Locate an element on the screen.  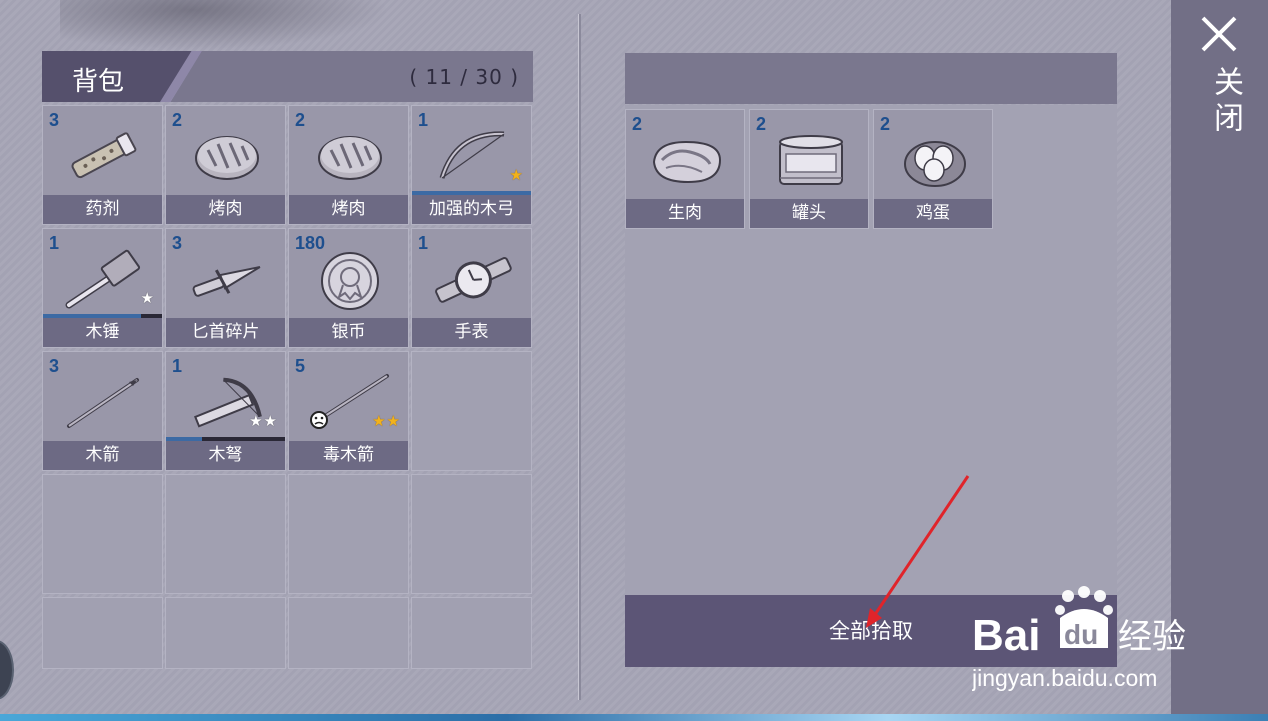
panel-divider is located at coordinates (579, 357).